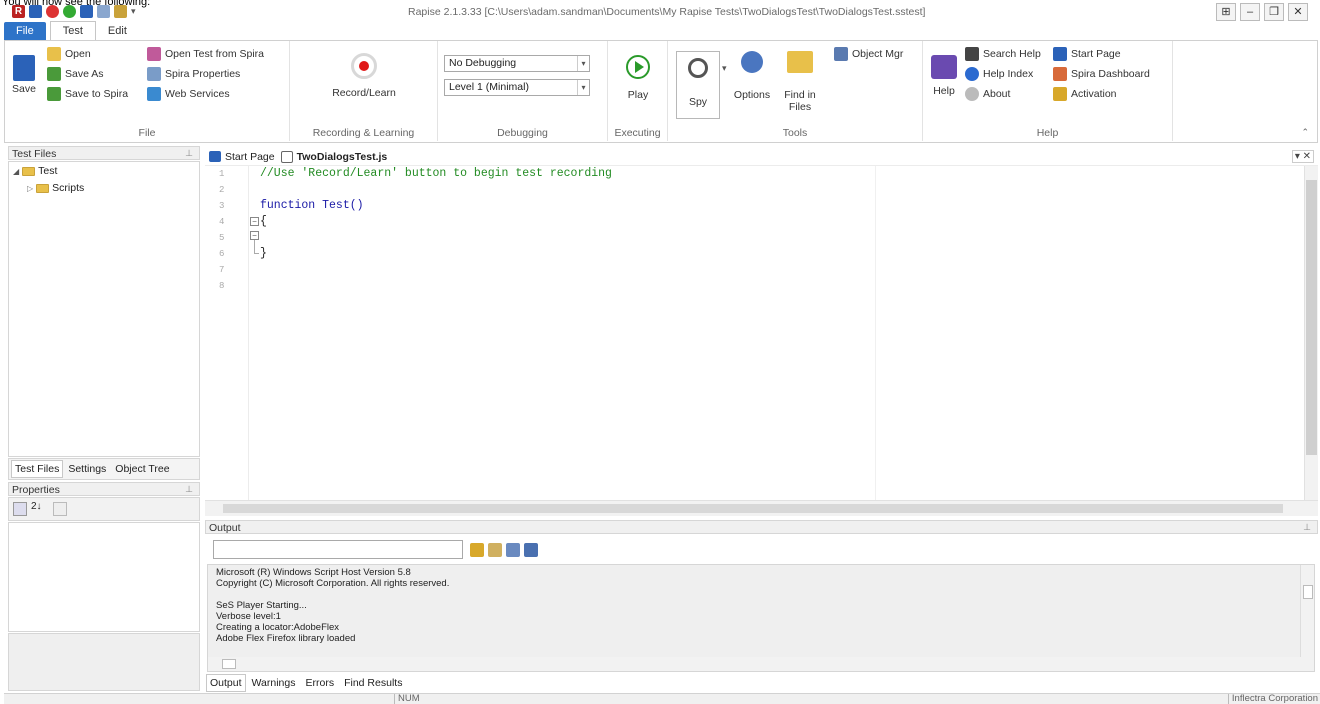 Image resolution: width=1320 pixels, height=704 pixels. I want to click on debugging-group-label: Debugging, so click(522, 133).